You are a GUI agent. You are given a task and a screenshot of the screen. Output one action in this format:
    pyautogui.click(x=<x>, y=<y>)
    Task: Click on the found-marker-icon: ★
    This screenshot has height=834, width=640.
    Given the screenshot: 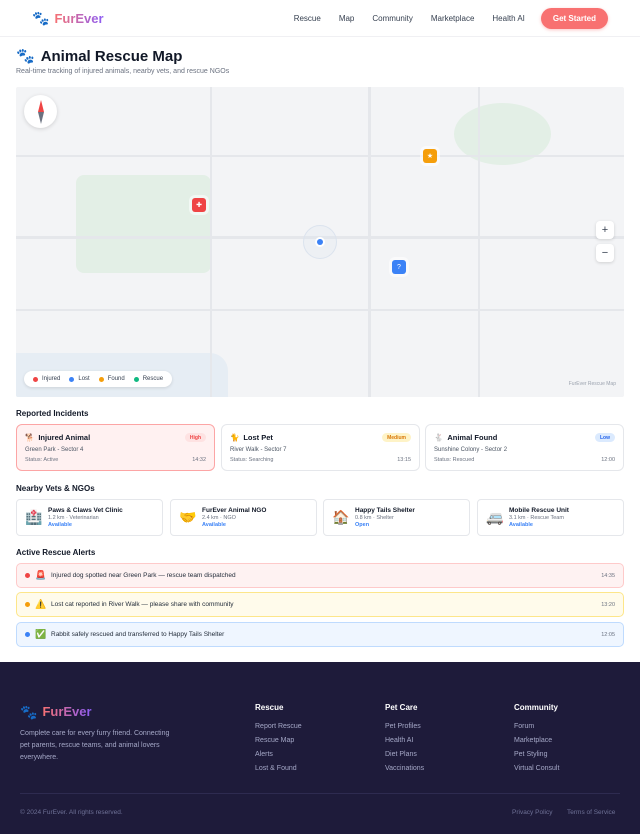 What is the action you would take?
    pyautogui.click(x=430, y=156)
    